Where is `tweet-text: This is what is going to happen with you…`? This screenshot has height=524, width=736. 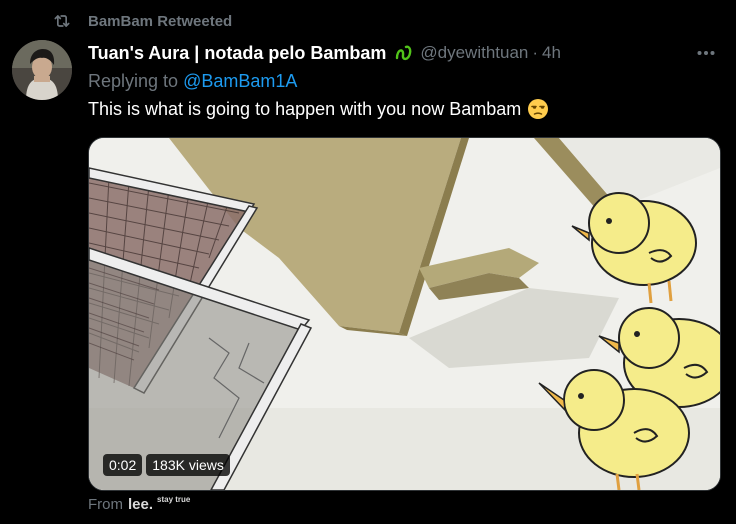 tweet-text: This is what is going to happen with you… is located at coordinates (318, 109).